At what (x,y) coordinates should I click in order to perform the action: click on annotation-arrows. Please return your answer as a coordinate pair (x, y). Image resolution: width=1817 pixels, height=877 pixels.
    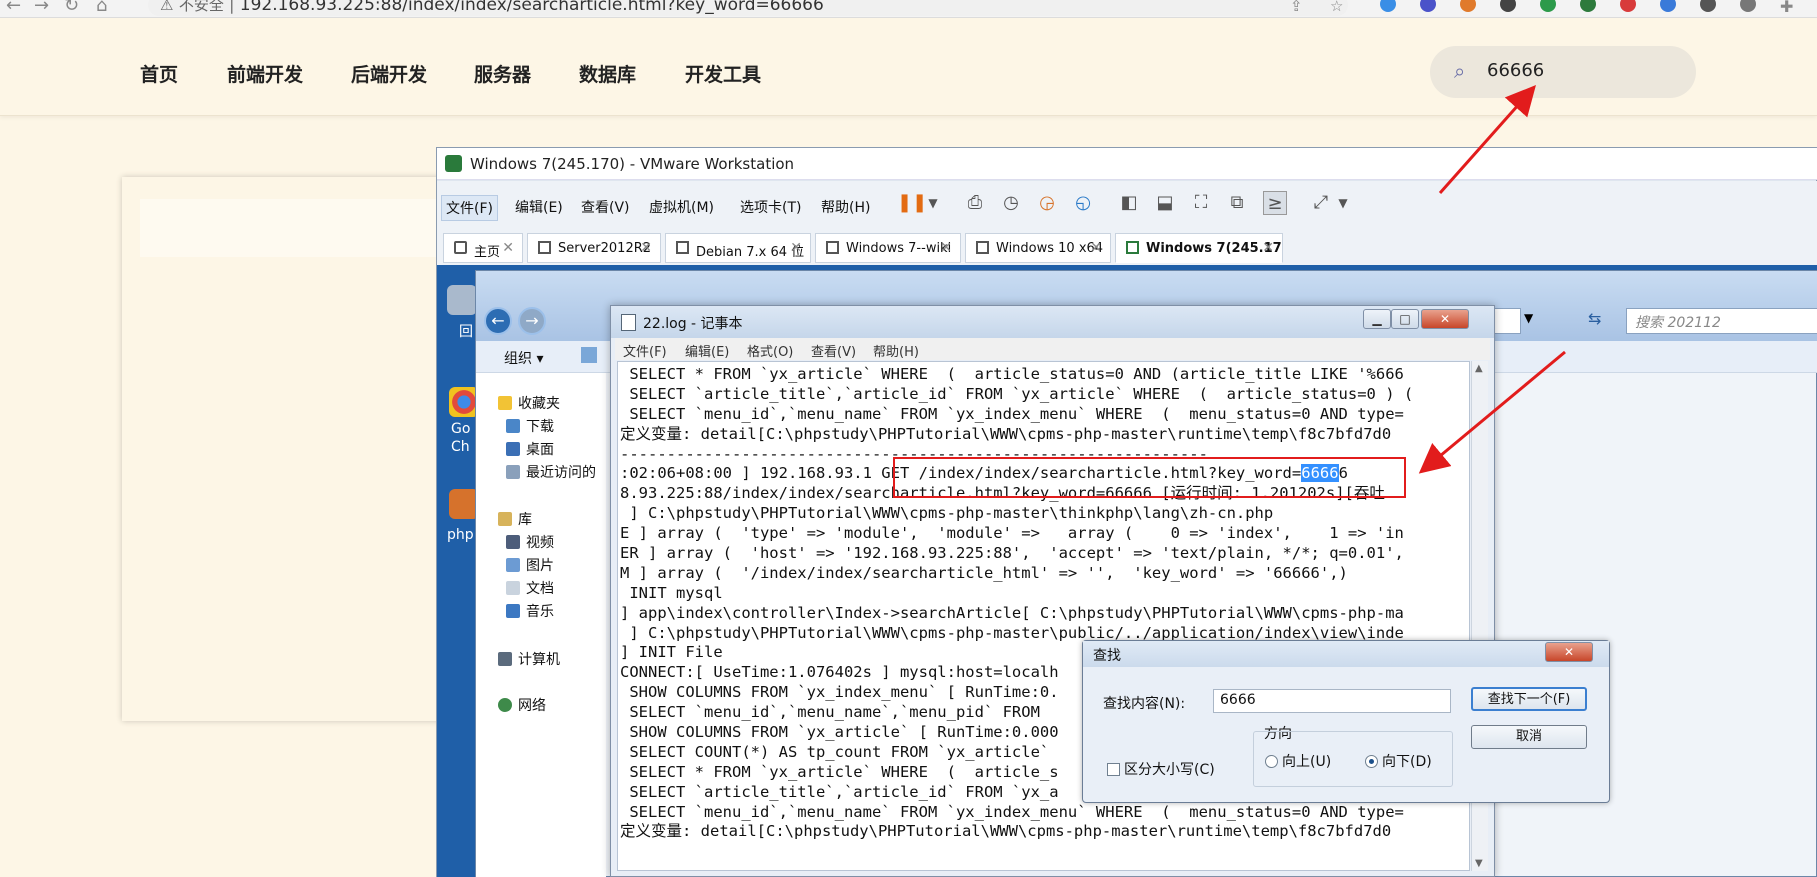
    Looking at the image, I should click on (1492, 279).